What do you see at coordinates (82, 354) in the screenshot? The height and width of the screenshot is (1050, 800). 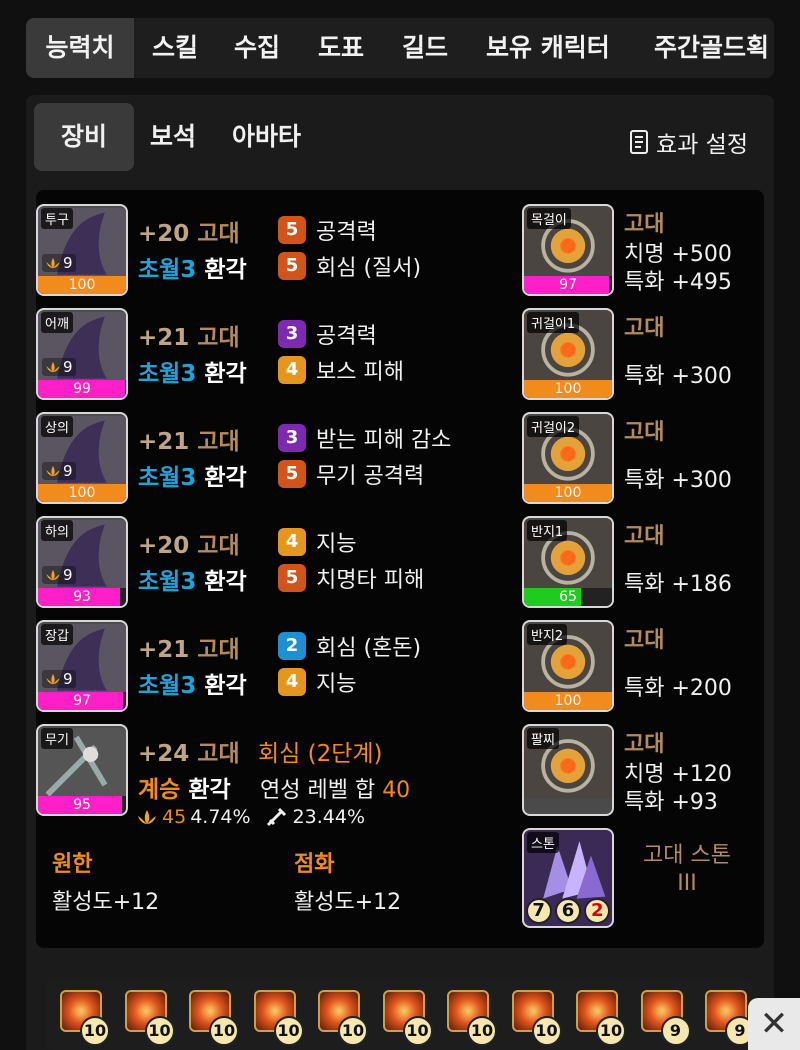 I see `equipment-icon: 어깨 9 99` at bounding box center [82, 354].